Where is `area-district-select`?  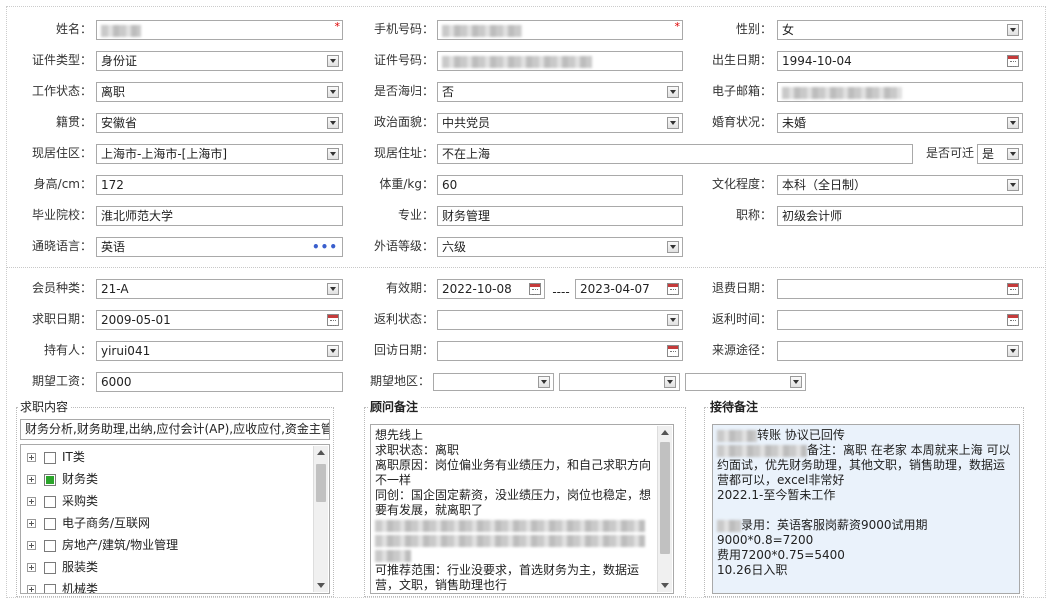 area-district-select is located at coordinates (745, 382).